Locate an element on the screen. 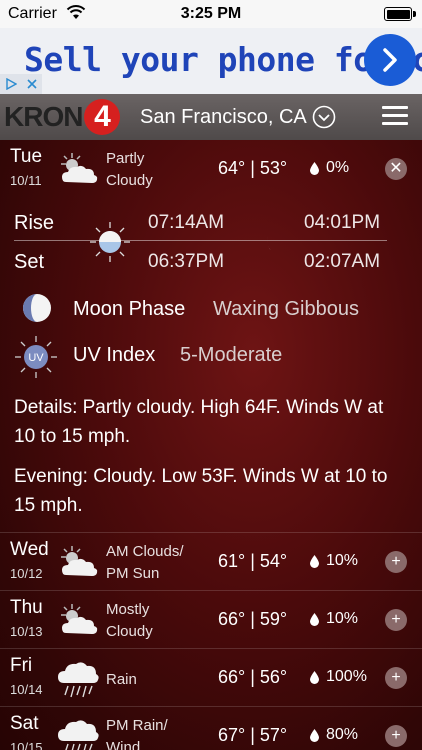  day-precip: 80% is located at coordinates (334, 735).